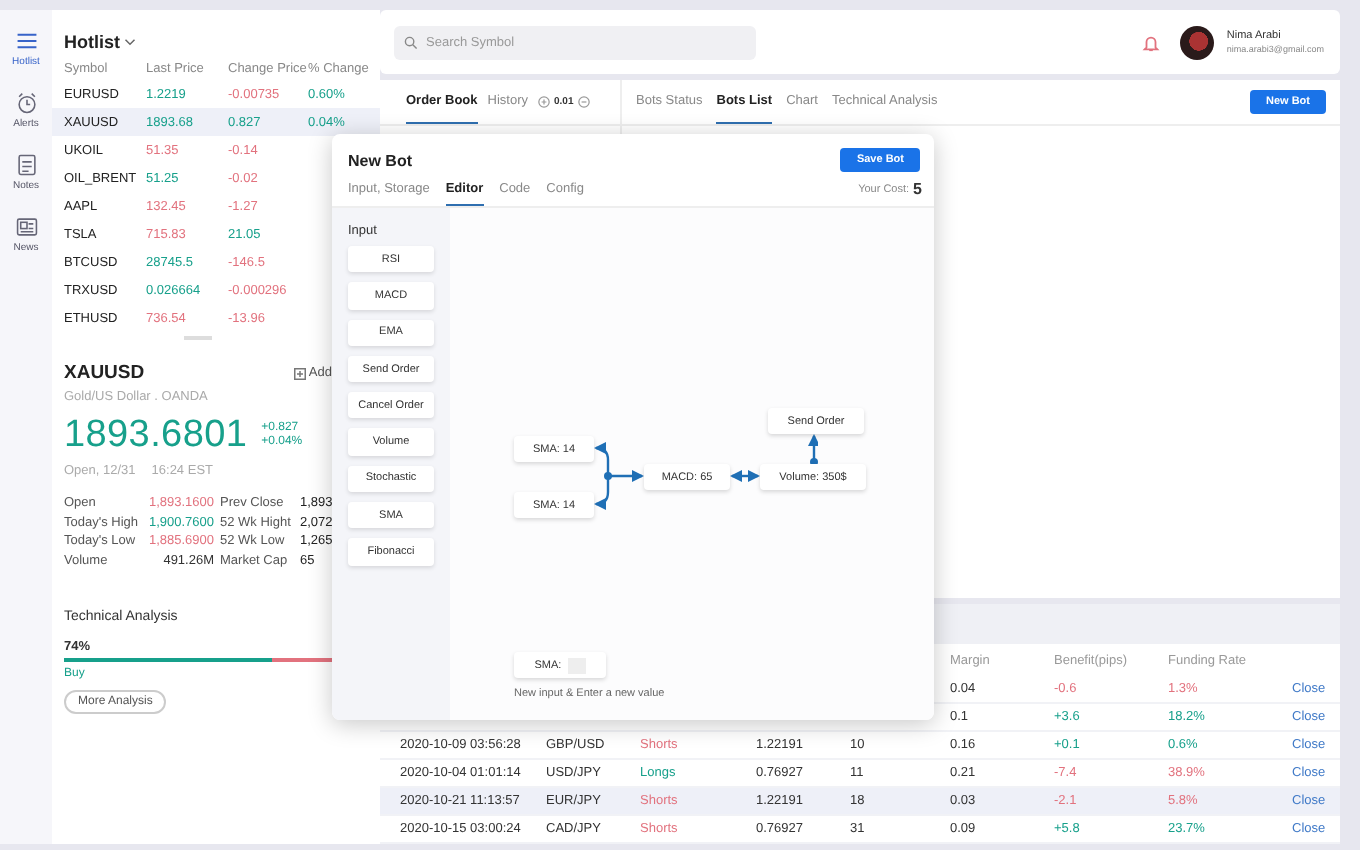  Describe the element at coordinates (544, 102) in the screenshot. I see `plus-icon` at that location.